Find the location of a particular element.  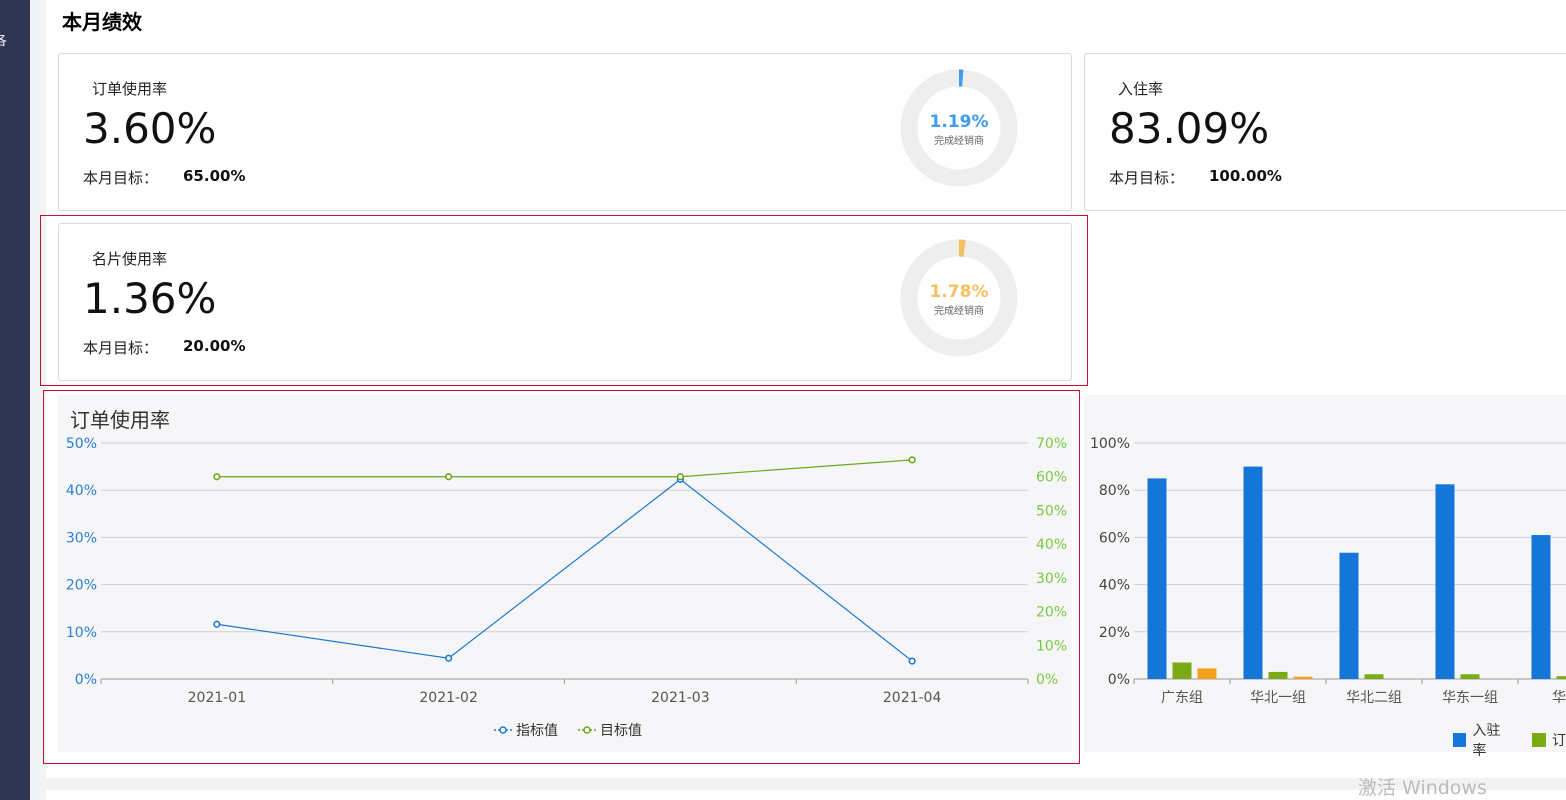

card-target-value: 100.00% is located at coordinates (1245, 176).